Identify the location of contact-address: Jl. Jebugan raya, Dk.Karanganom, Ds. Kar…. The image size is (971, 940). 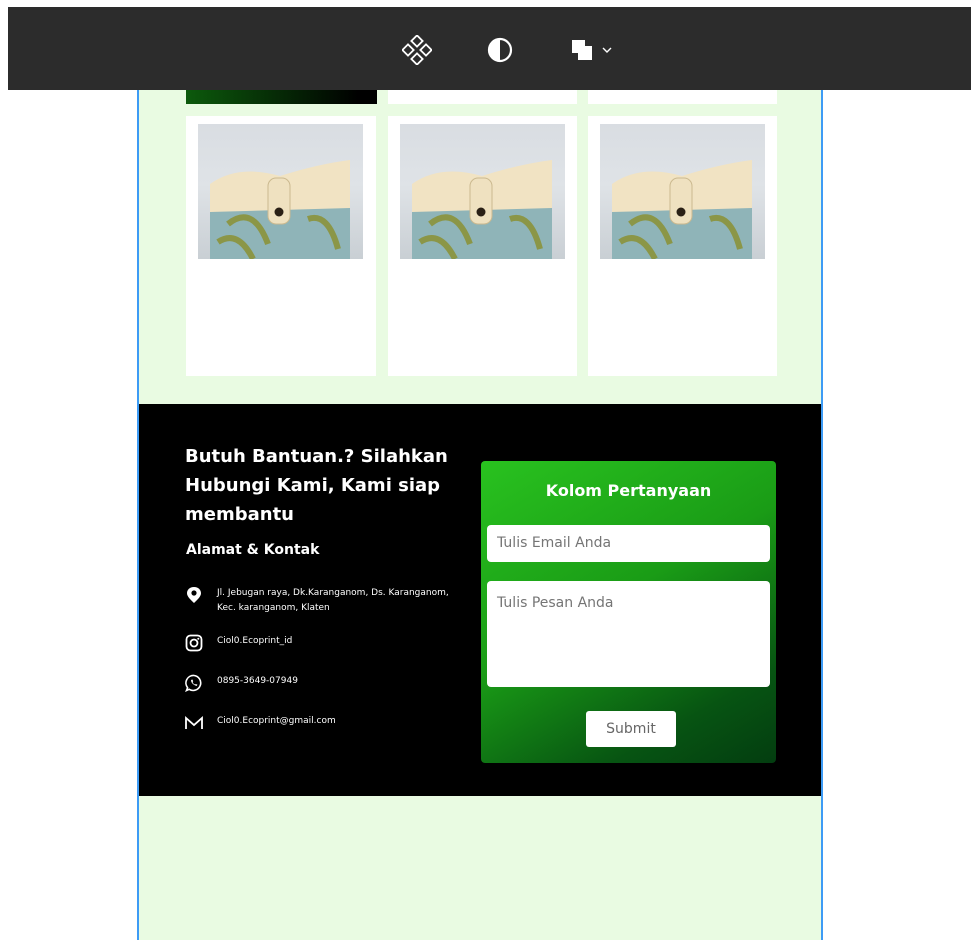
(320, 601).